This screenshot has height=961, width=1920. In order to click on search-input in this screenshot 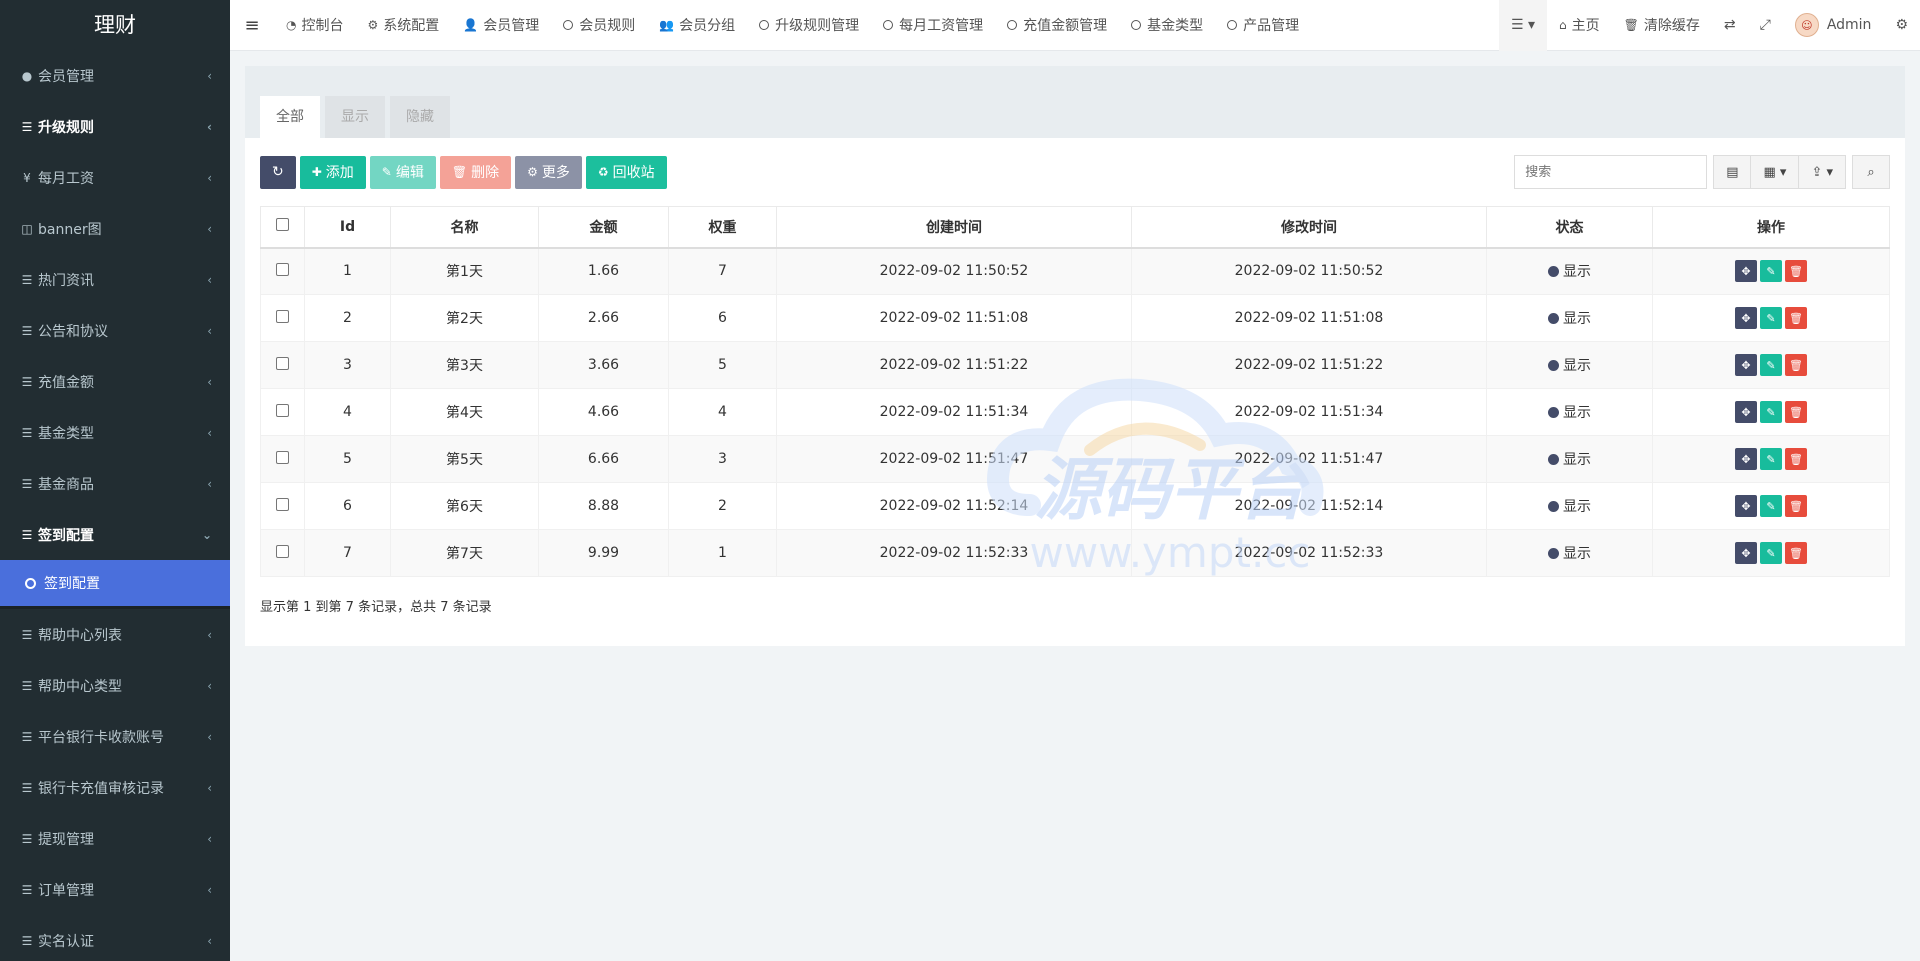, I will do `click(1611, 172)`.